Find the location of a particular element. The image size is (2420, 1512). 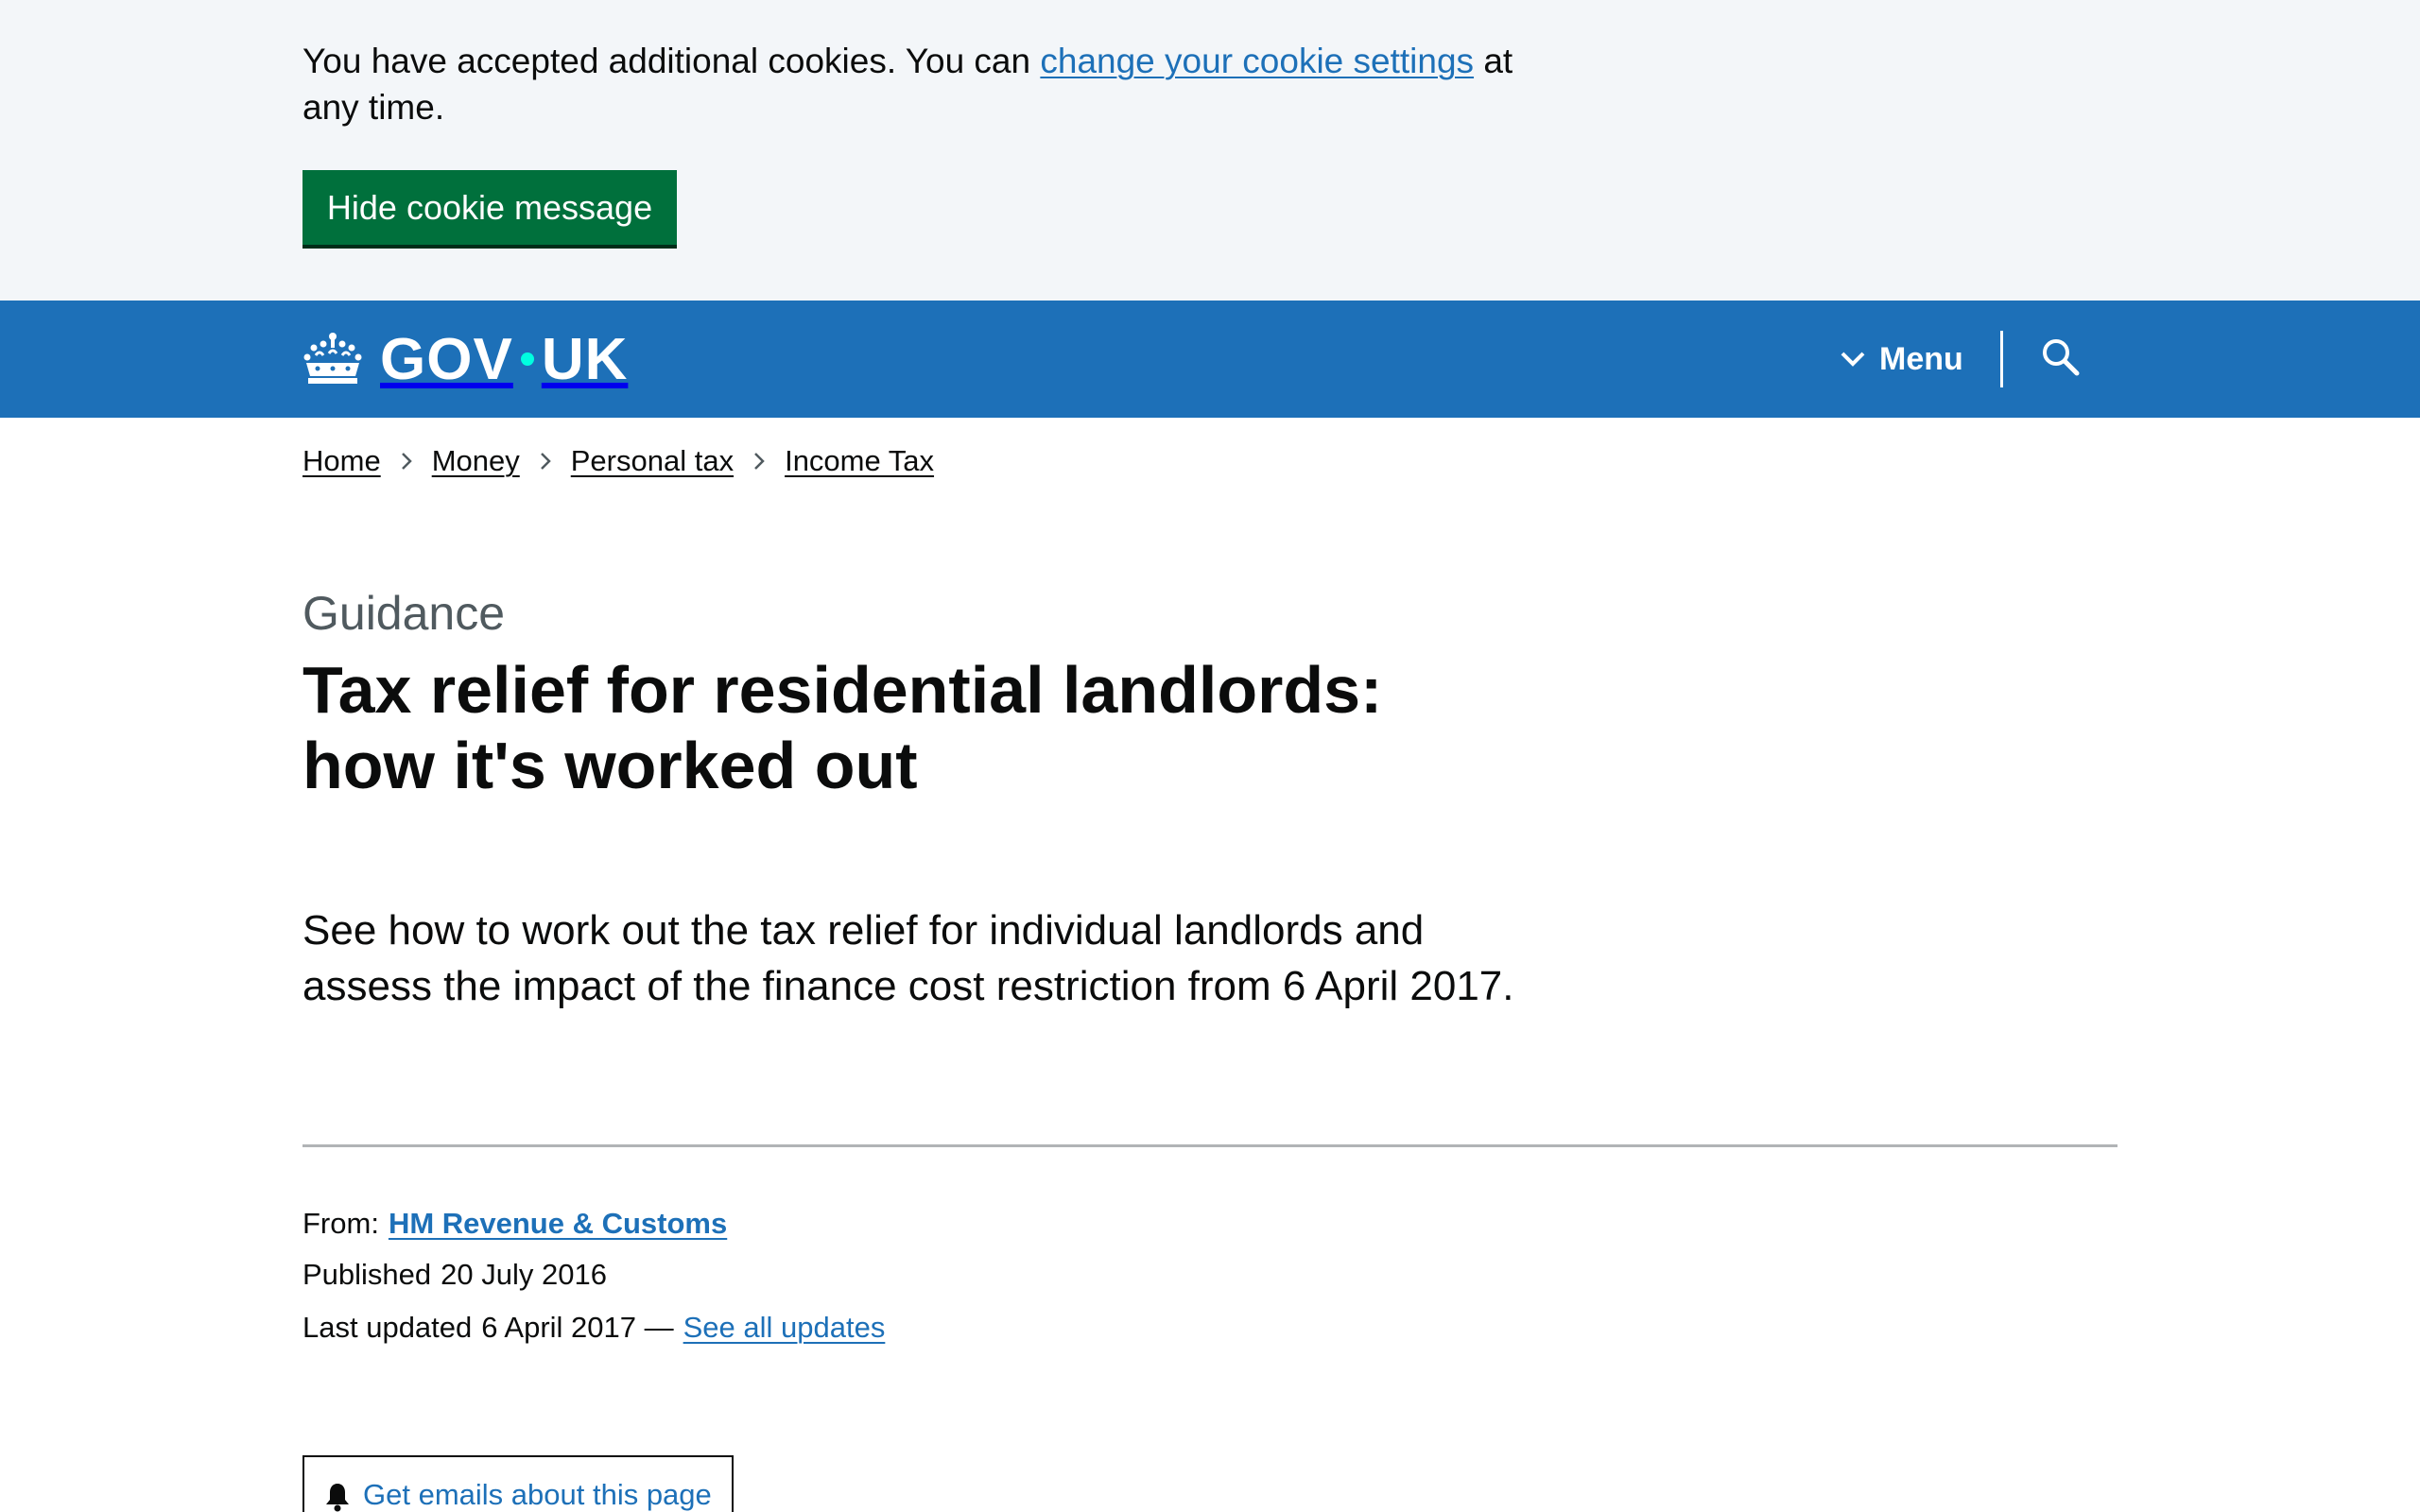

breadcrumb-money: Money is located at coordinates (476, 461).